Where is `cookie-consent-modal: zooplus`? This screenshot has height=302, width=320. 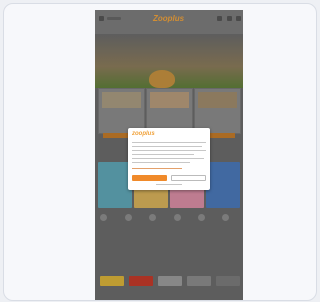 cookie-consent-modal: zooplus is located at coordinates (169, 159).